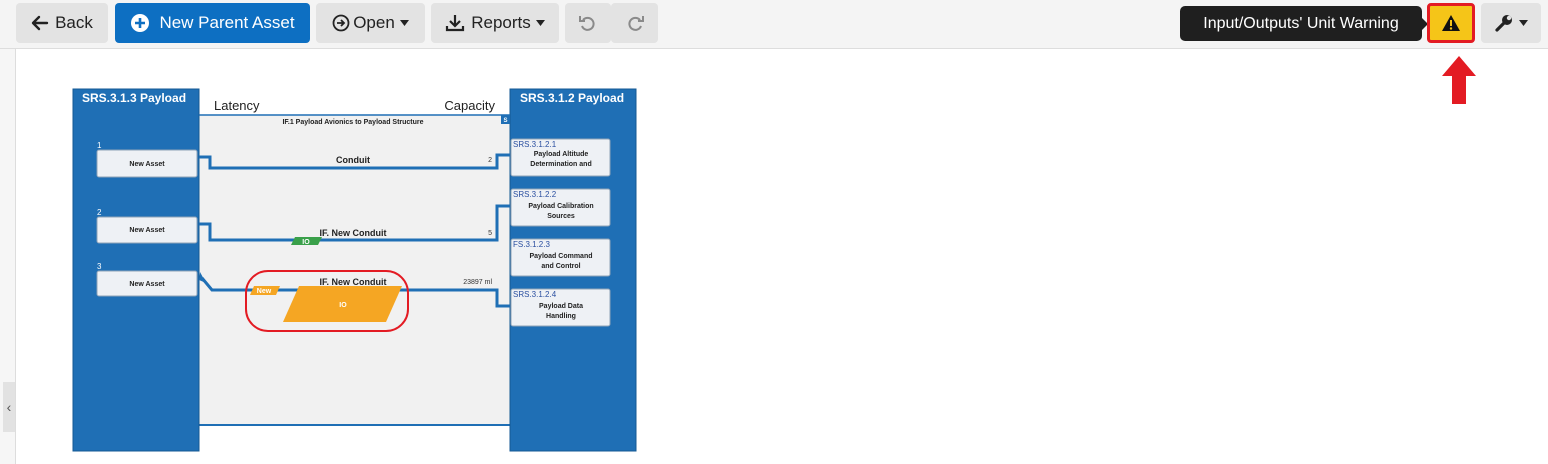 Image resolution: width=1548 pixels, height=464 pixels. I want to click on right-asset-2: SRS.3.1.2.2 Payload Calibration Sources, so click(560, 207).